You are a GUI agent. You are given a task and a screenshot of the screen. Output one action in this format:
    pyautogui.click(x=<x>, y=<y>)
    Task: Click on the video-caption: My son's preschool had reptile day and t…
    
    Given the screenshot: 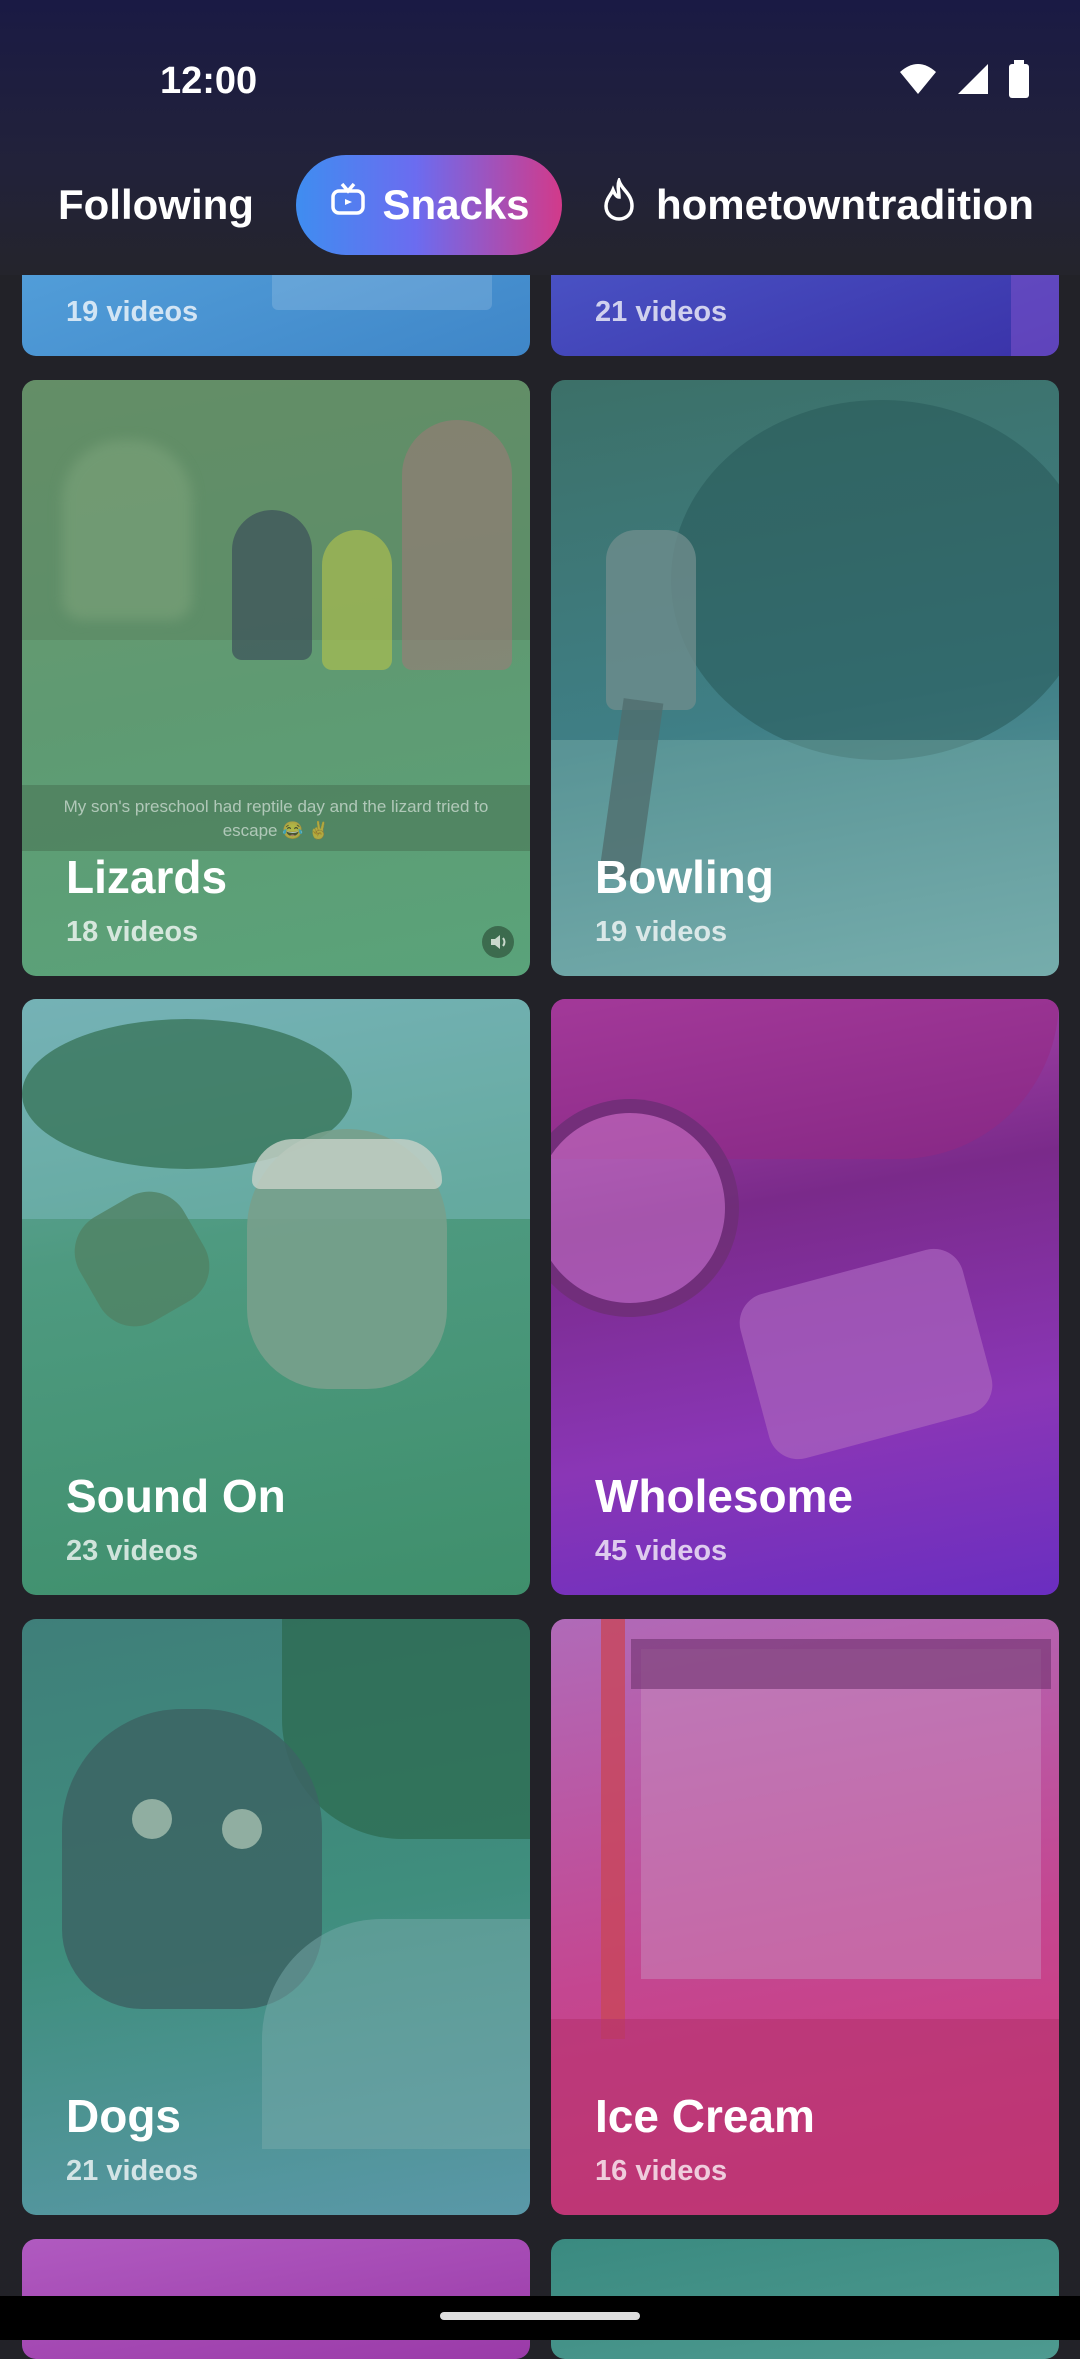 What is the action you would take?
    pyautogui.click(x=276, y=818)
    